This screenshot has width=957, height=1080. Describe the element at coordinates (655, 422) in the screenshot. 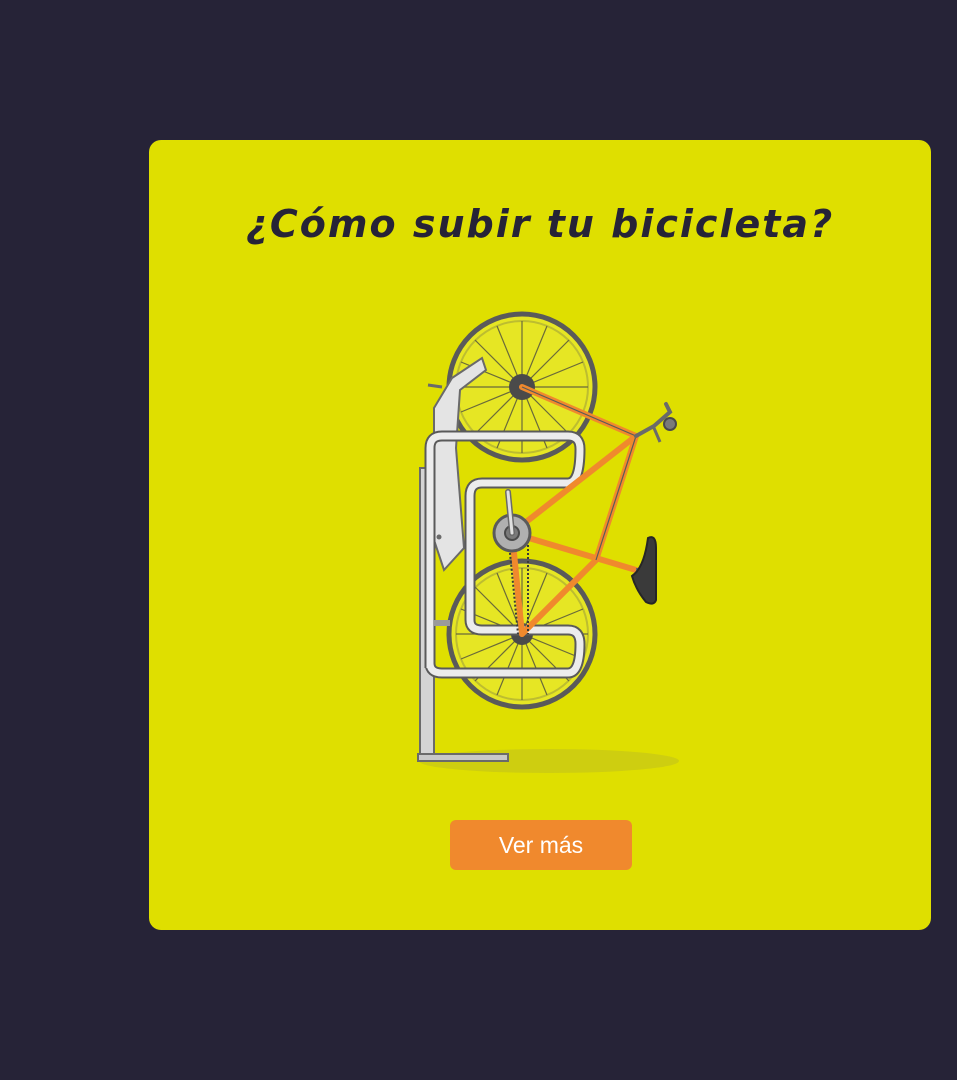

I see `handlebar` at that location.